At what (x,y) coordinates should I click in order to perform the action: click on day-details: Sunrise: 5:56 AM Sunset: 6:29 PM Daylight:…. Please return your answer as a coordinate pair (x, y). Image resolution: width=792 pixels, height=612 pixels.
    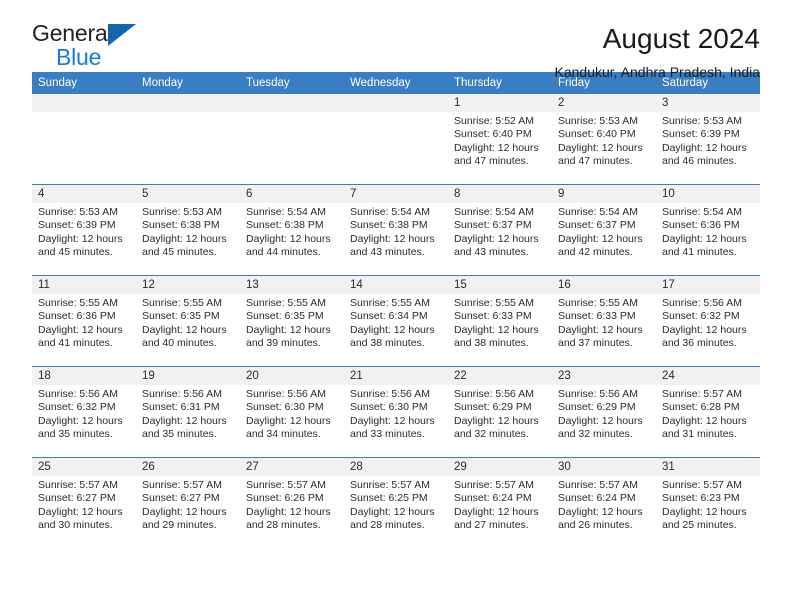
    Looking at the image, I should click on (604, 413).